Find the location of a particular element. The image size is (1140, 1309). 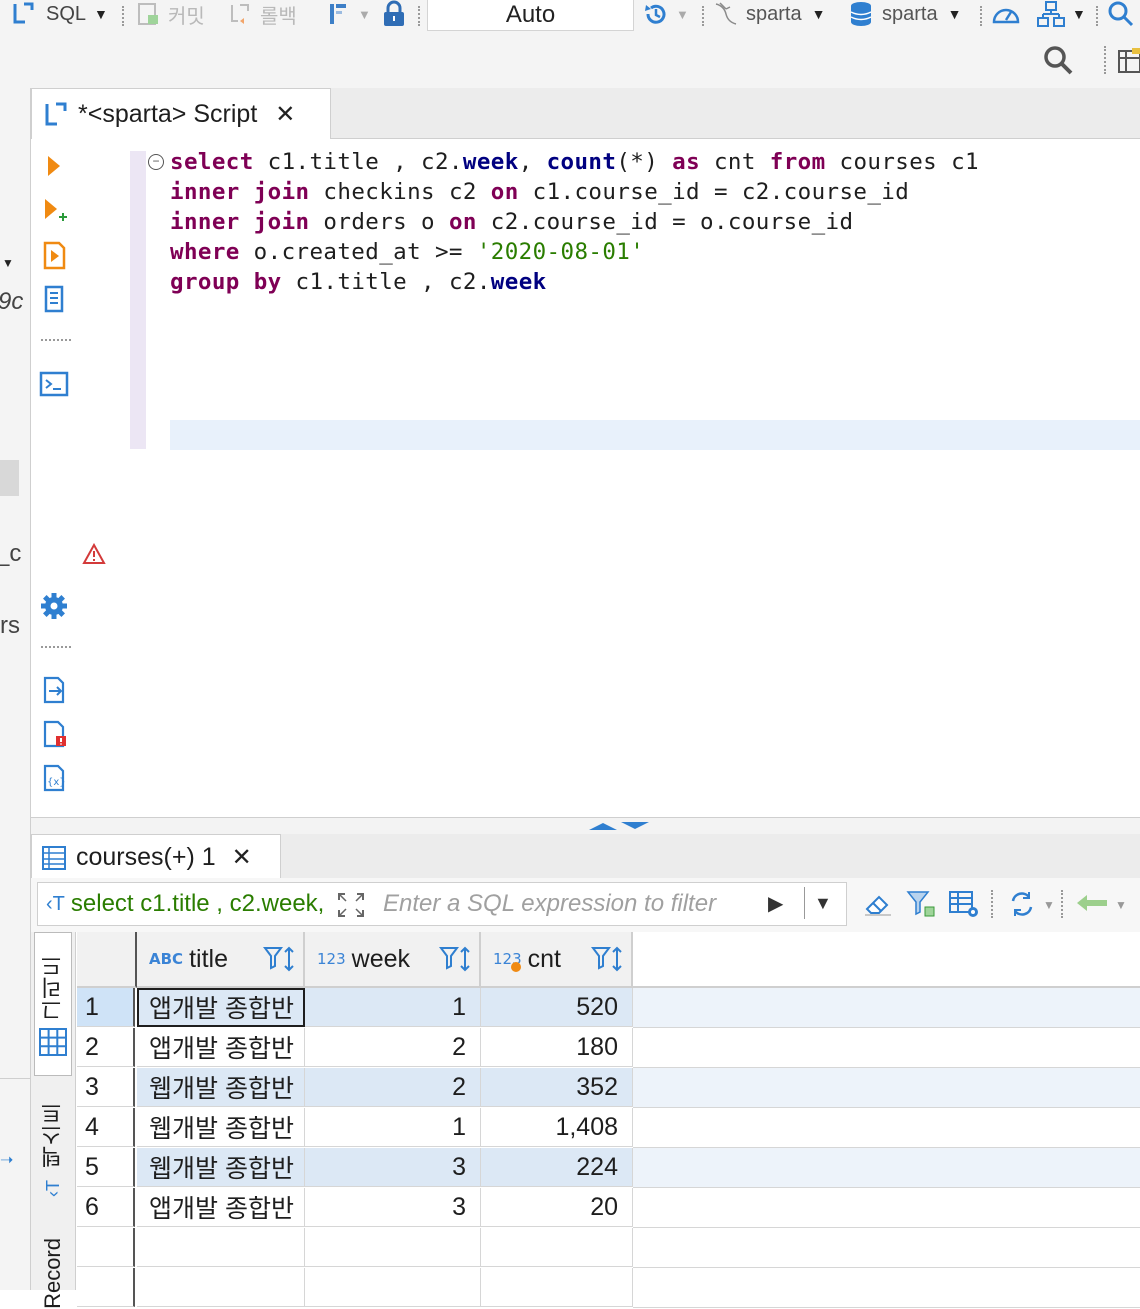

explain-plan-button is located at coordinates (54, 299).